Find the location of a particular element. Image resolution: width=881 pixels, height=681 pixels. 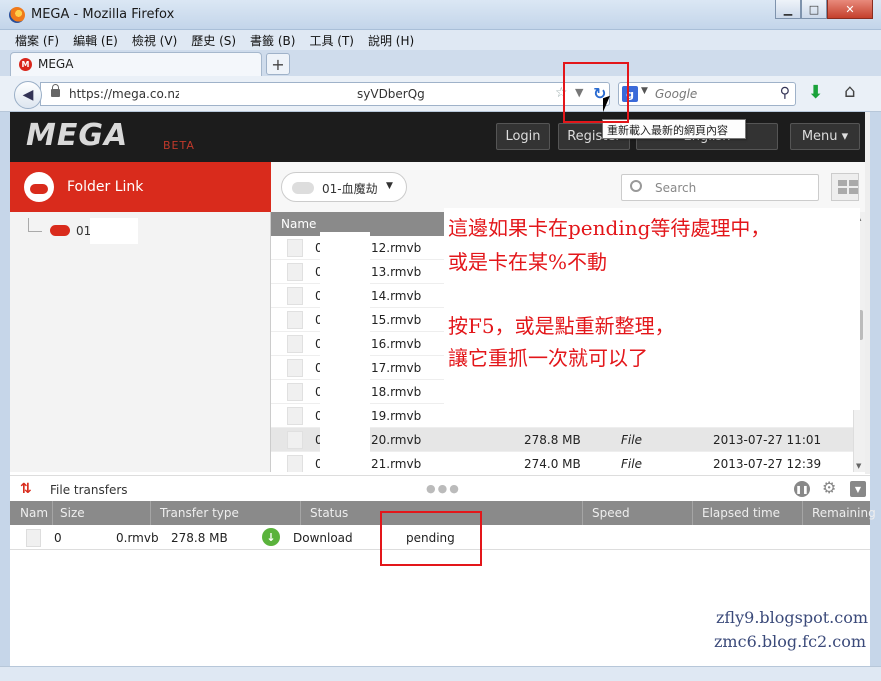

window-border-left is located at coordinates (5, 389).